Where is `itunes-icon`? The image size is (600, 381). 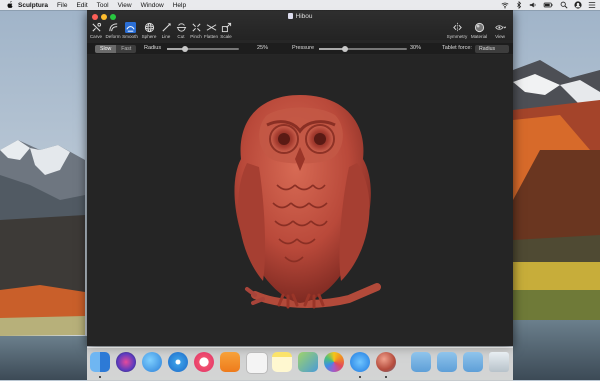 itunes-icon is located at coordinates (204, 362).